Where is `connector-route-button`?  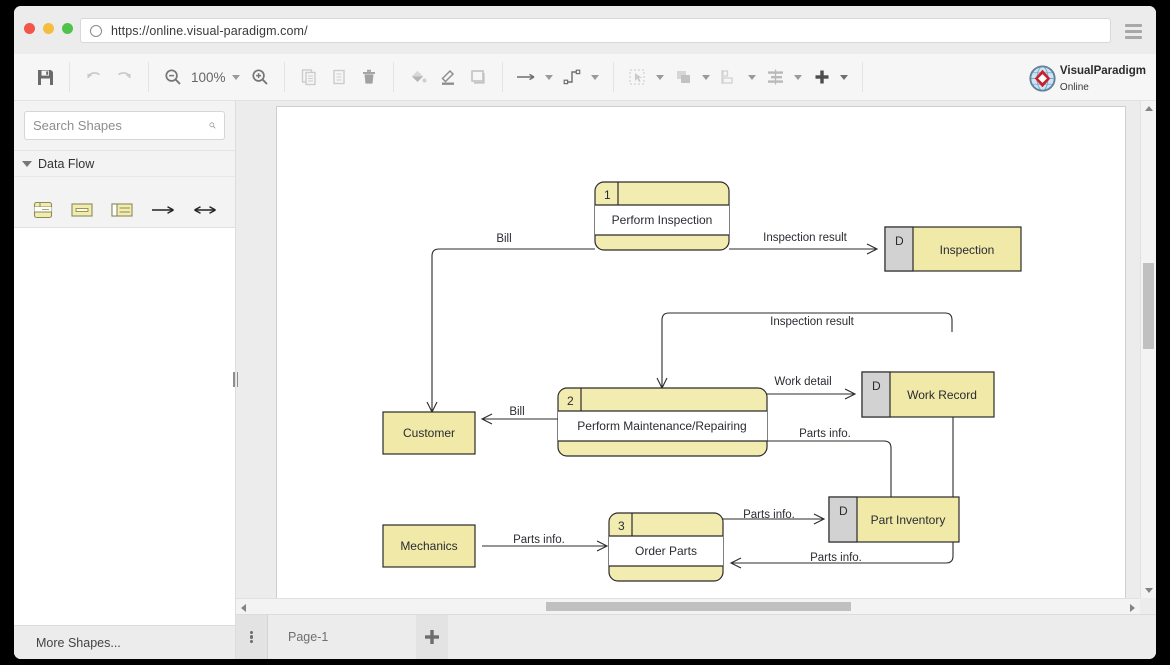
connector-route-button is located at coordinates (573, 77).